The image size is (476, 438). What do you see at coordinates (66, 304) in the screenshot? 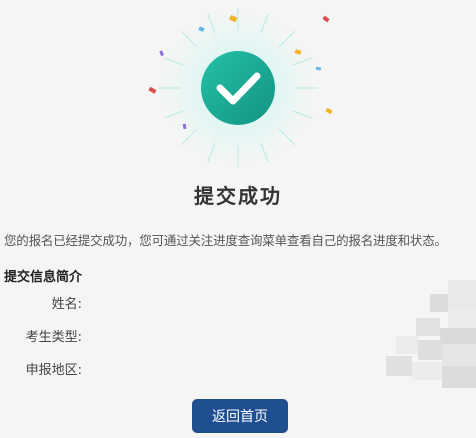
I see `field-label-name: 姓名:` at bounding box center [66, 304].